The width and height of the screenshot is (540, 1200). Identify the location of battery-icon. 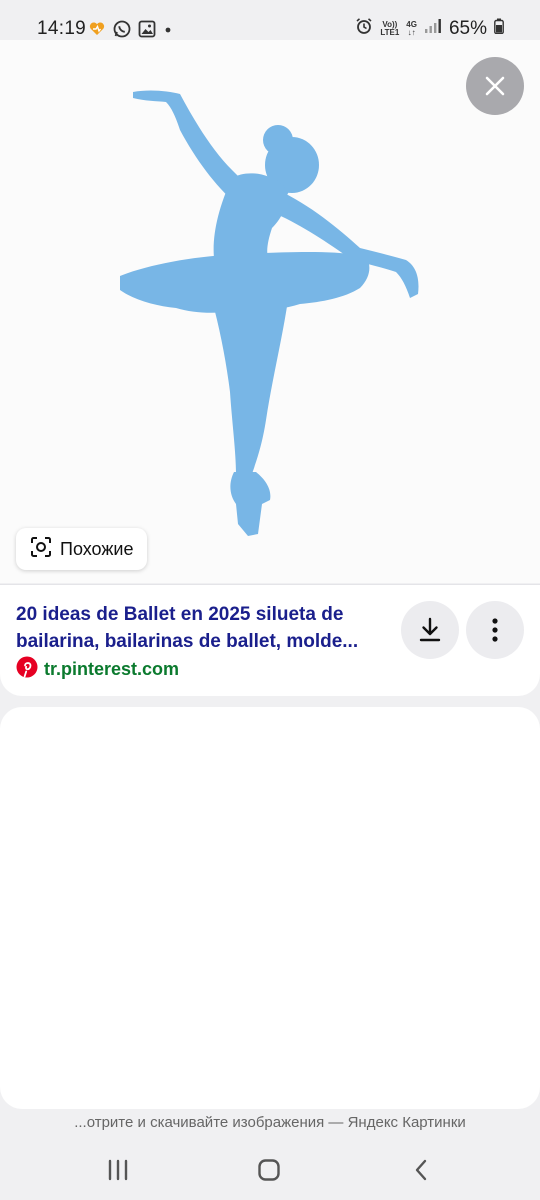
(499, 28).